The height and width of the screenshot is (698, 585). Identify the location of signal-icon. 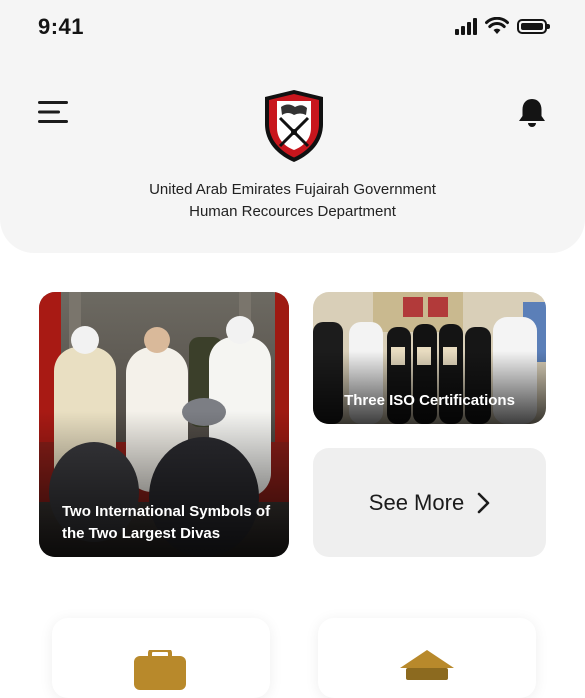
(466, 26).